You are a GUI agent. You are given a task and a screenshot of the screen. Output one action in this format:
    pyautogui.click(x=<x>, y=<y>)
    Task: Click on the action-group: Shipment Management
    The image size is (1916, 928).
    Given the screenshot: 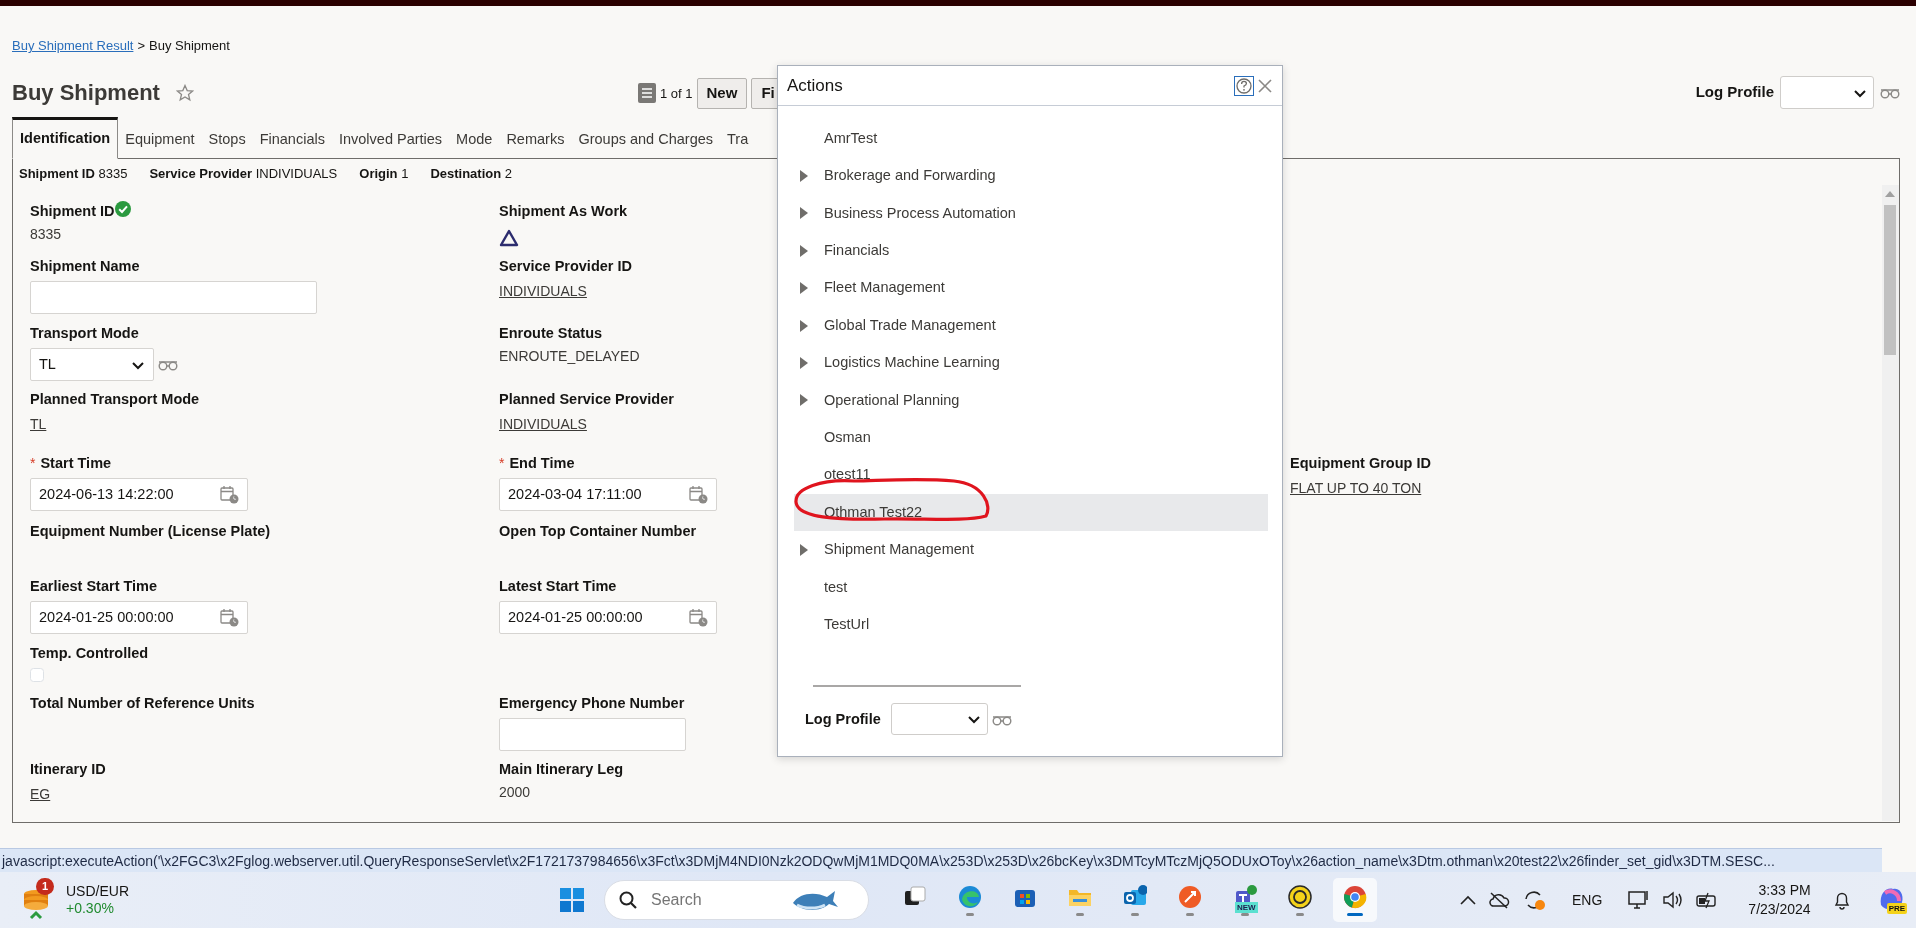 What is the action you would take?
    pyautogui.click(x=1031, y=550)
    